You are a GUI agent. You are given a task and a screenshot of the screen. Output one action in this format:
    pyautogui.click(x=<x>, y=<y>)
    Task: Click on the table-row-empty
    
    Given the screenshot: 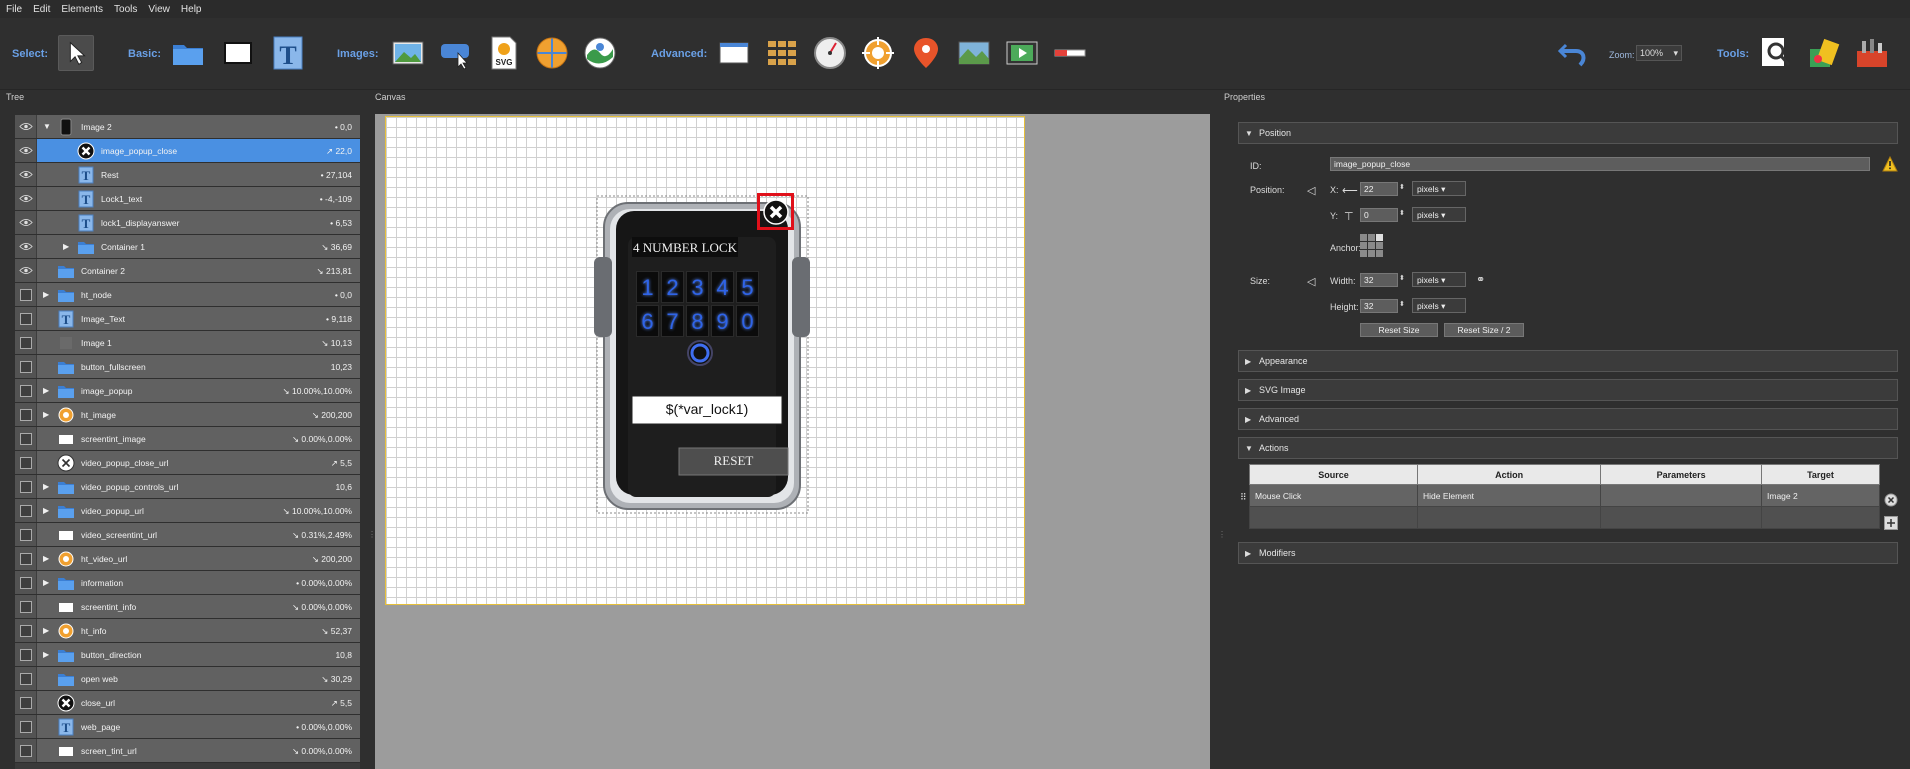 What is the action you would take?
    pyautogui.click(x=1564, y=517)
    